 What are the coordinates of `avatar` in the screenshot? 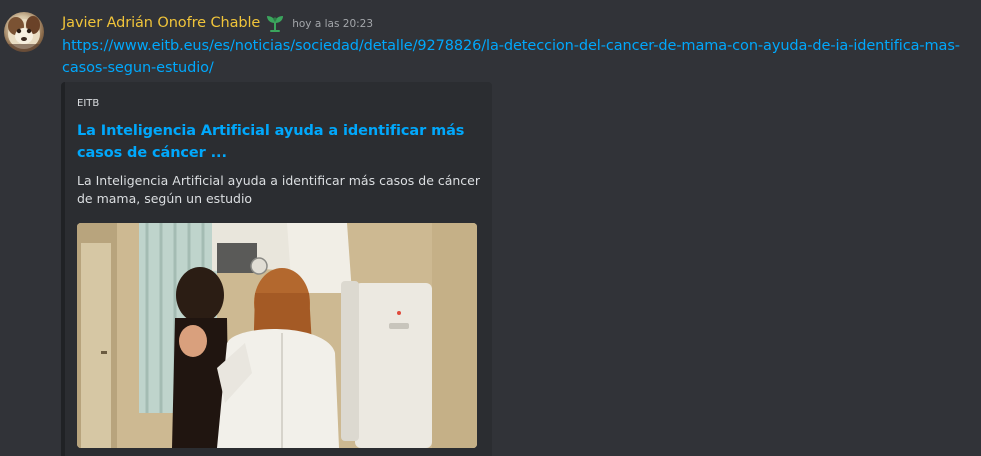 It's located at (24, 32).